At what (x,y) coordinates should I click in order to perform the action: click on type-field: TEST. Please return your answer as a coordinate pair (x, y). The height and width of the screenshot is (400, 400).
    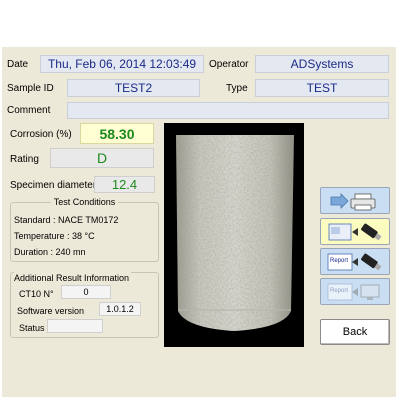
    Looking at the image, I should click on (322, 88).